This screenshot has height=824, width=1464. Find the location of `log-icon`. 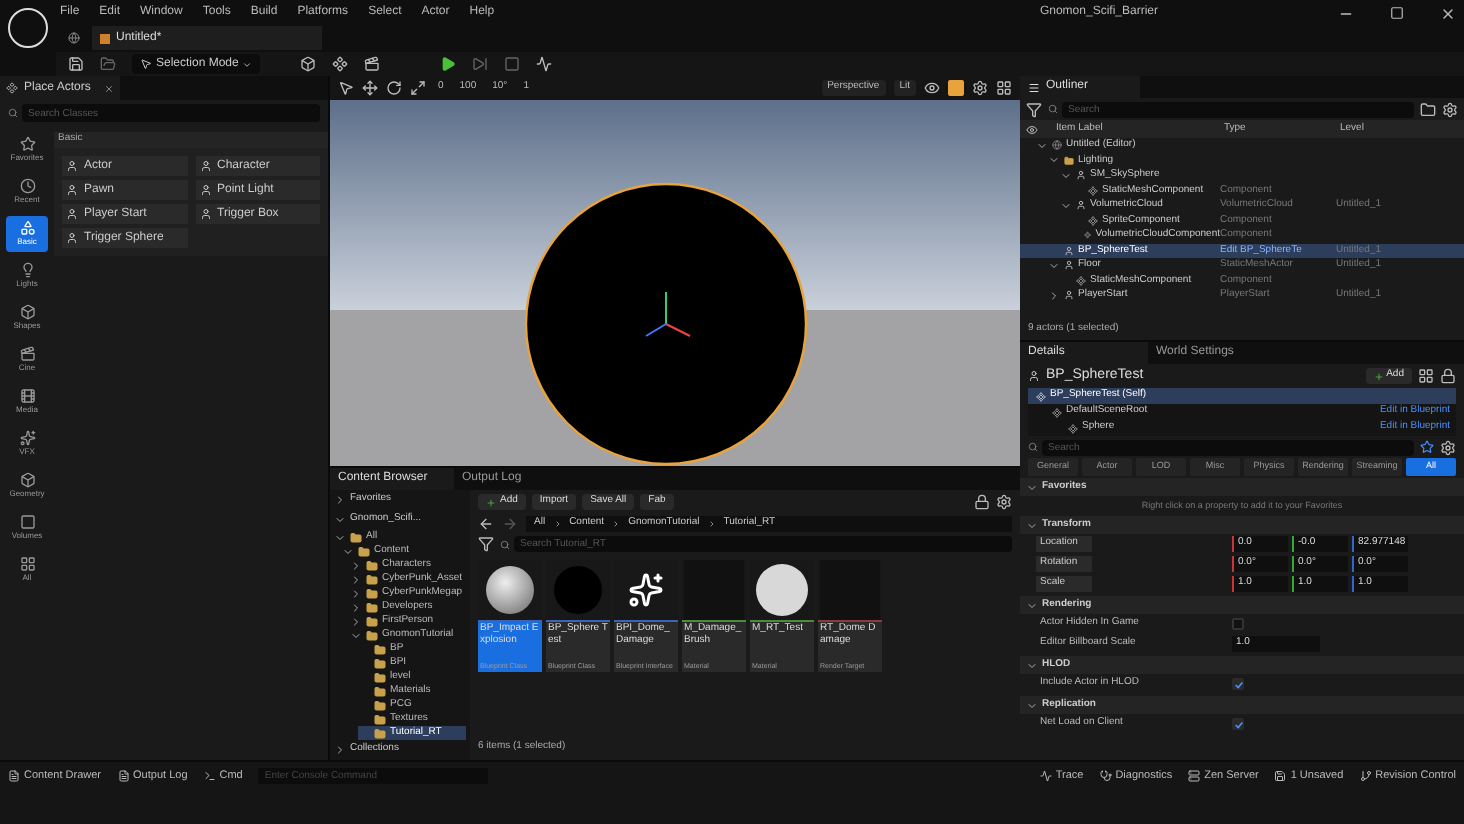

log-icon is located at coordinates (123, 776).